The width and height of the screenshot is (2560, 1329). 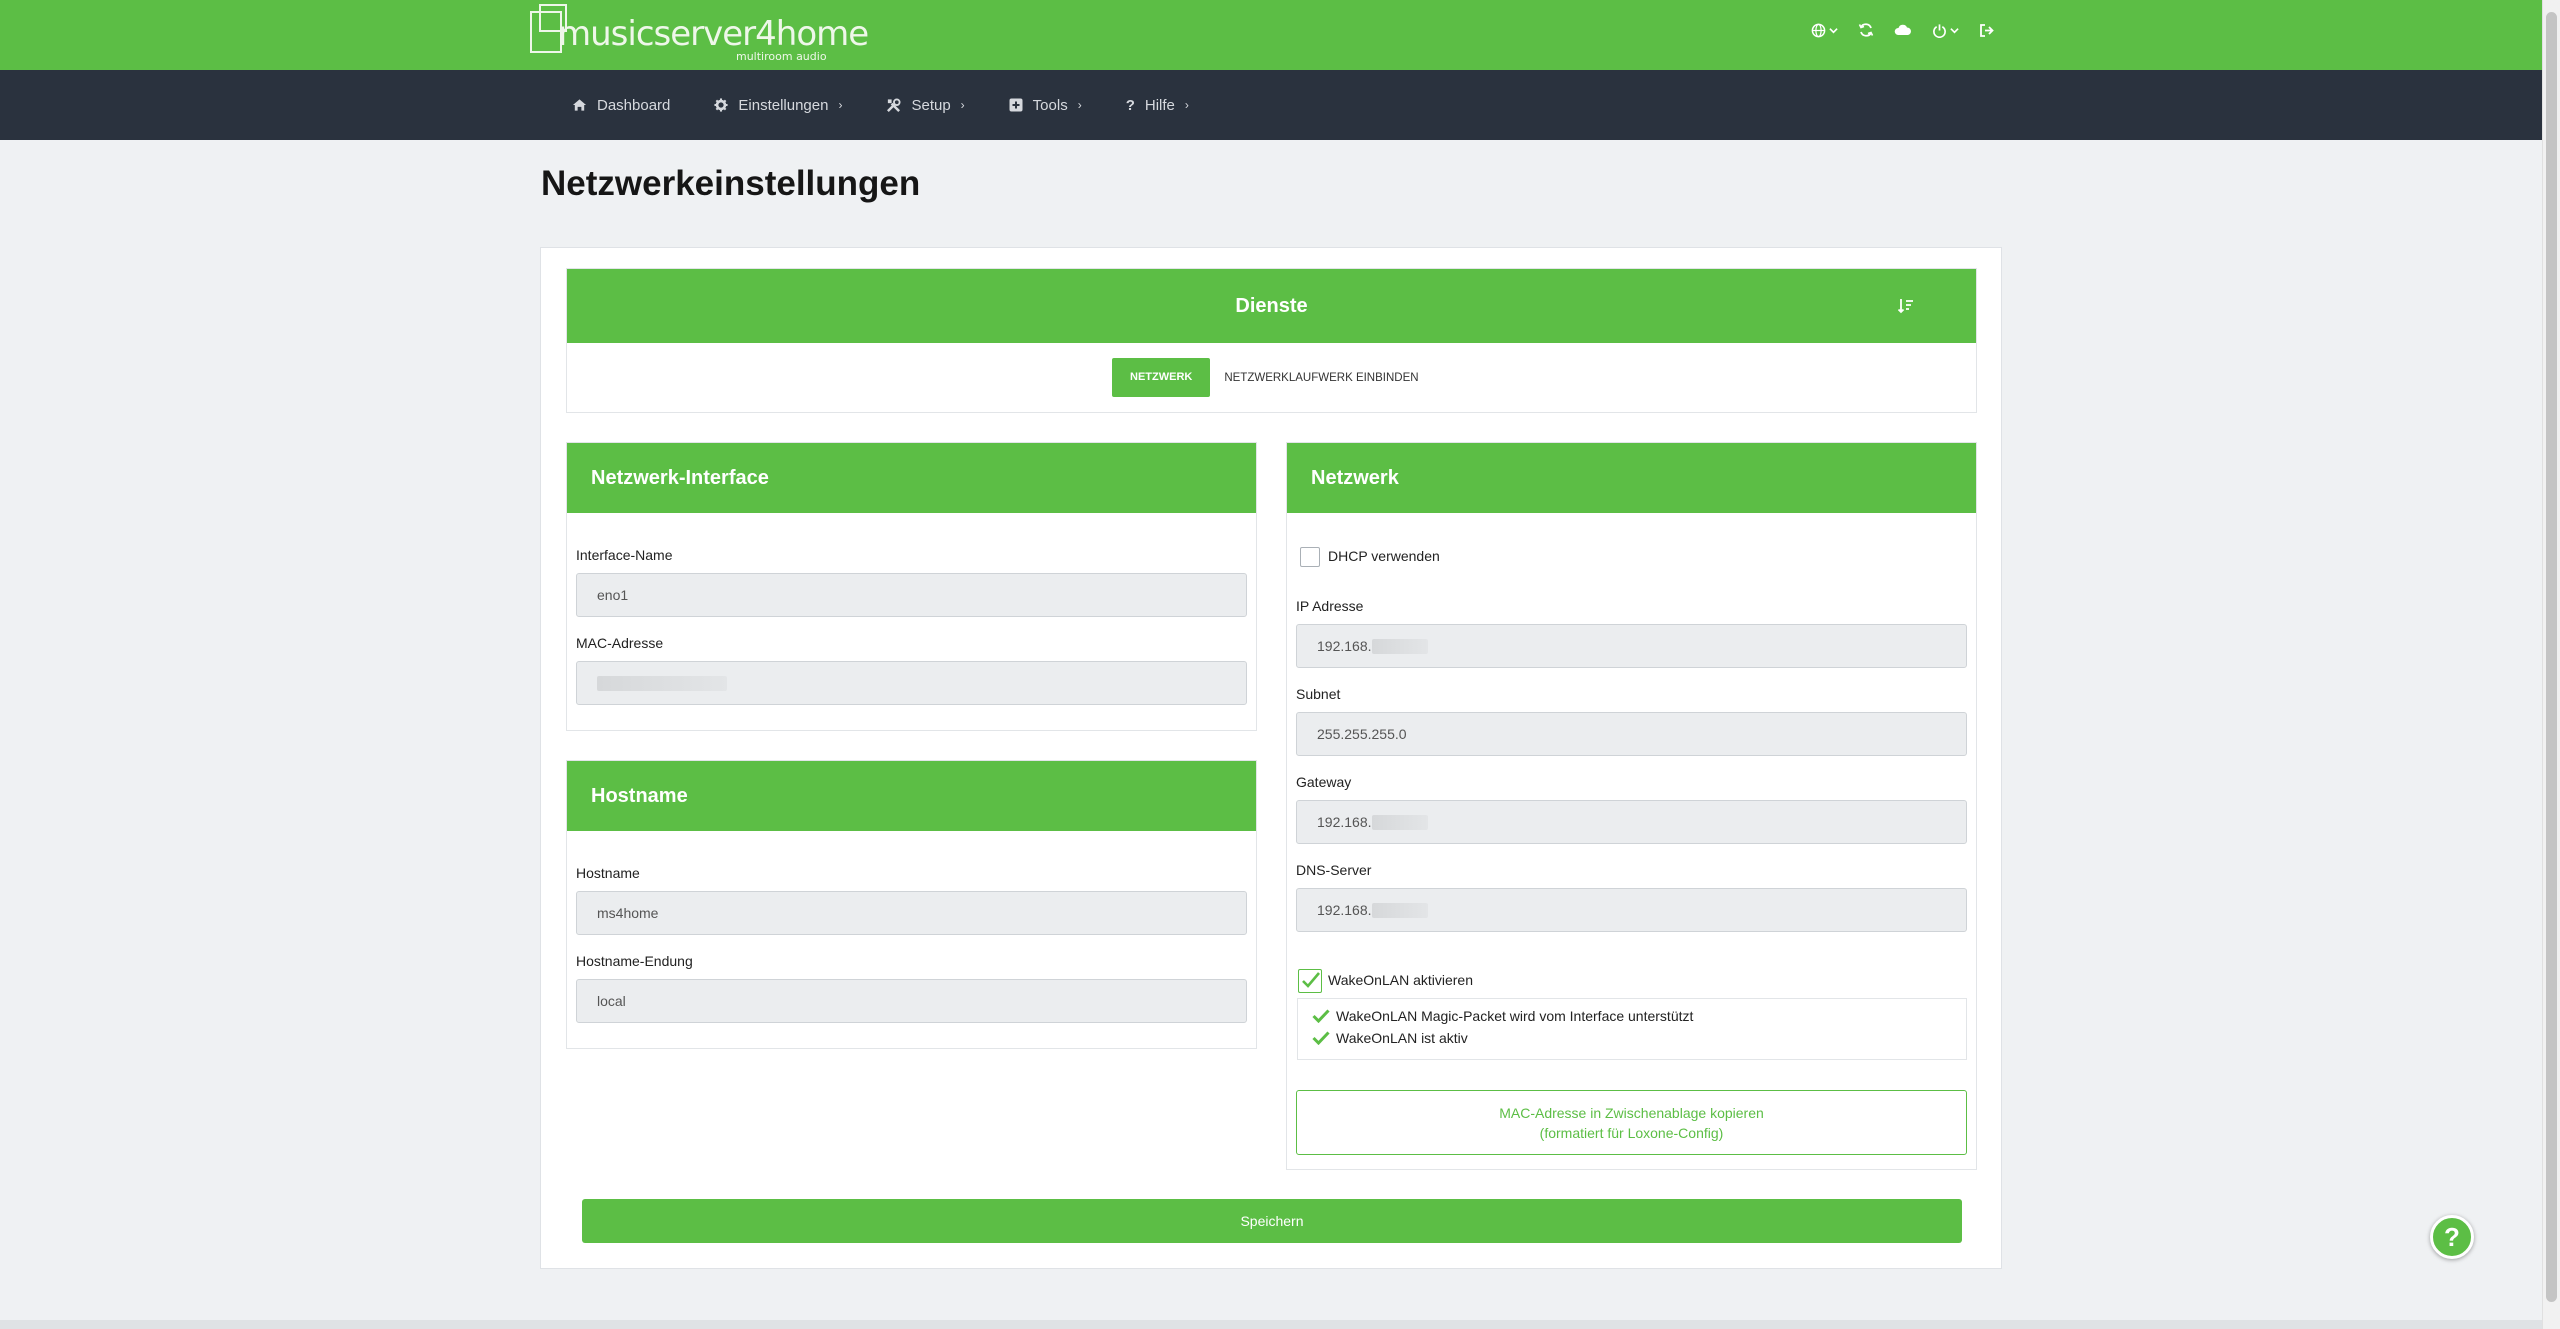 I want to click on brand-logo: musicserver4home multiroom audio, so click(x=699, y=35).